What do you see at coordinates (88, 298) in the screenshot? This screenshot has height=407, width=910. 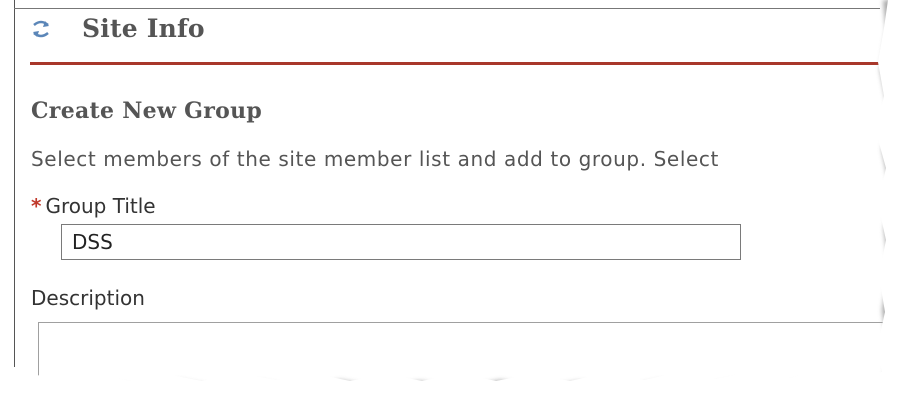 I see `description-label: Description` at bounding box center [88, 298].